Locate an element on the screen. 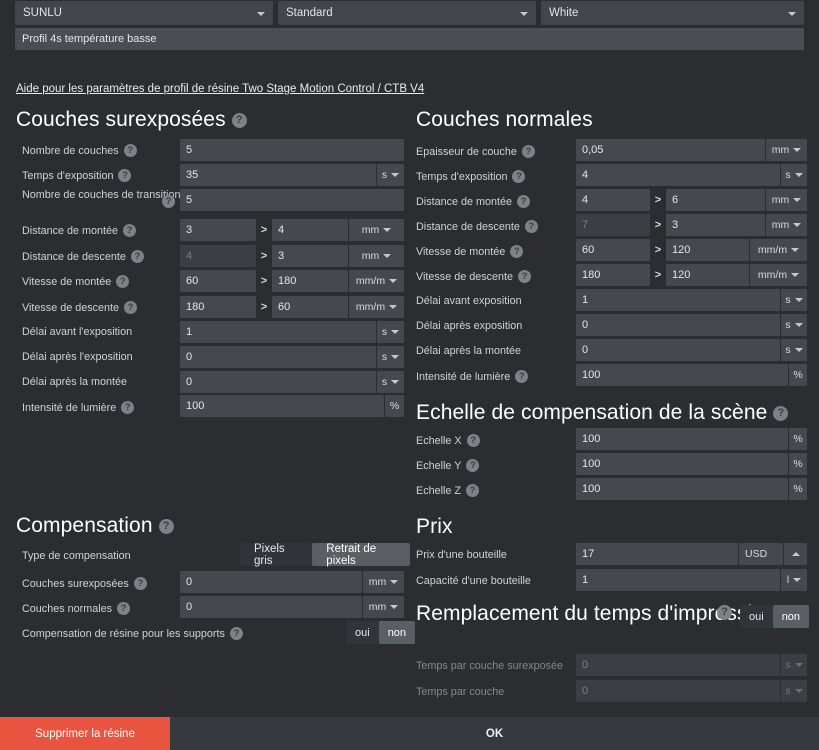 This screenshot has height=750, width=819. input-scale-y: 100 is located at coordinates (682, 464).